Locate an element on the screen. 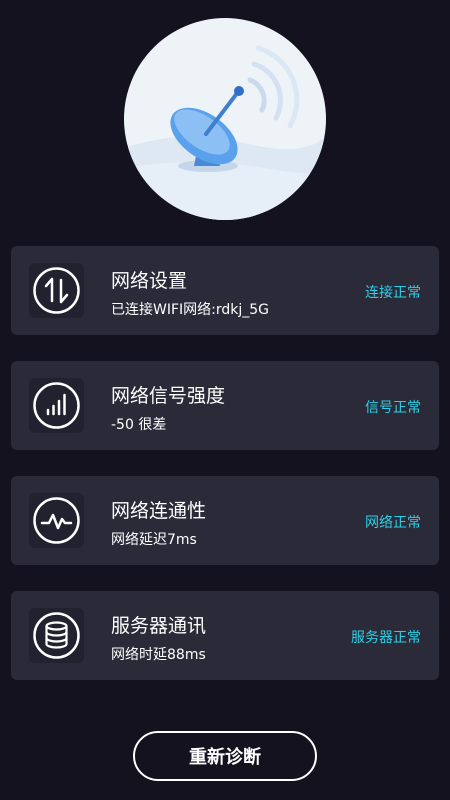  status-label: 服务器正常 is located at coordinates (386, 638).